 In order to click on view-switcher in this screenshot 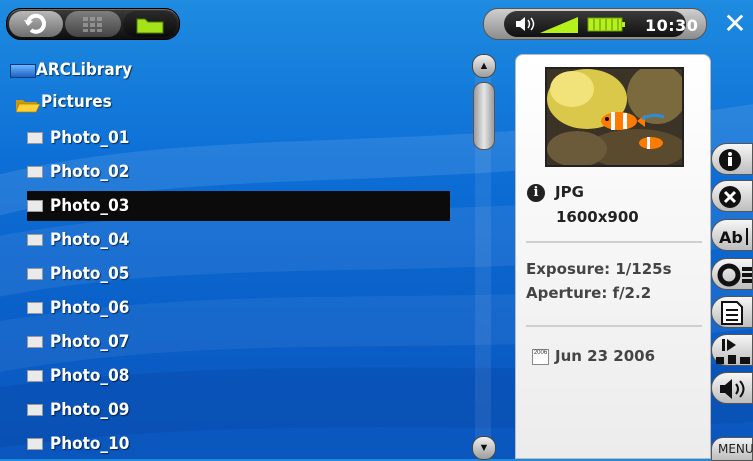, I will do `click(93, 24)`.